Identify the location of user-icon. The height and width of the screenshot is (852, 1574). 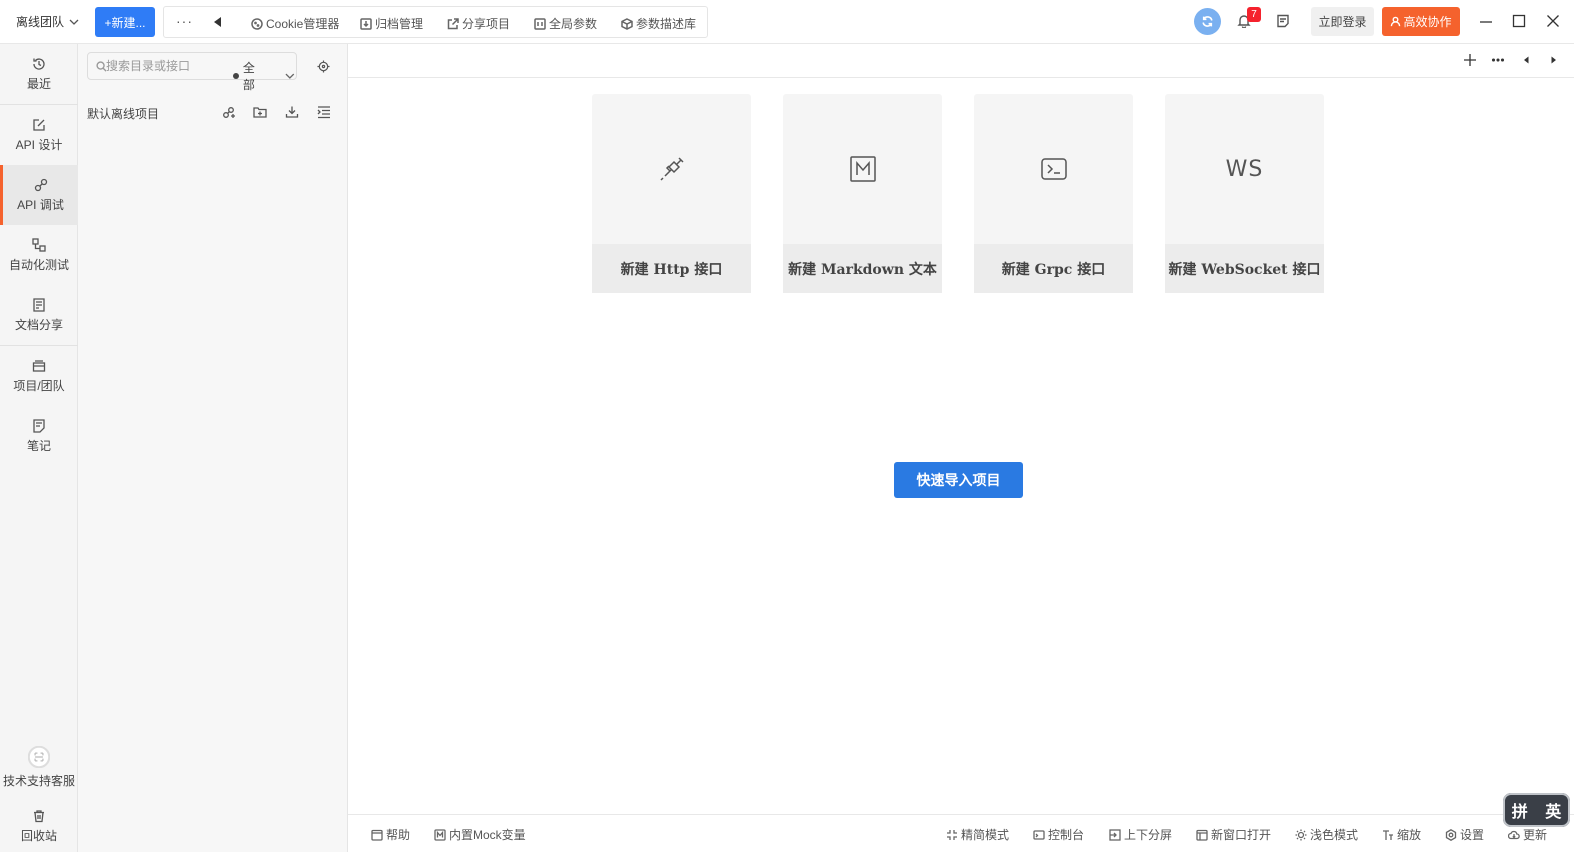
(1396, 21).